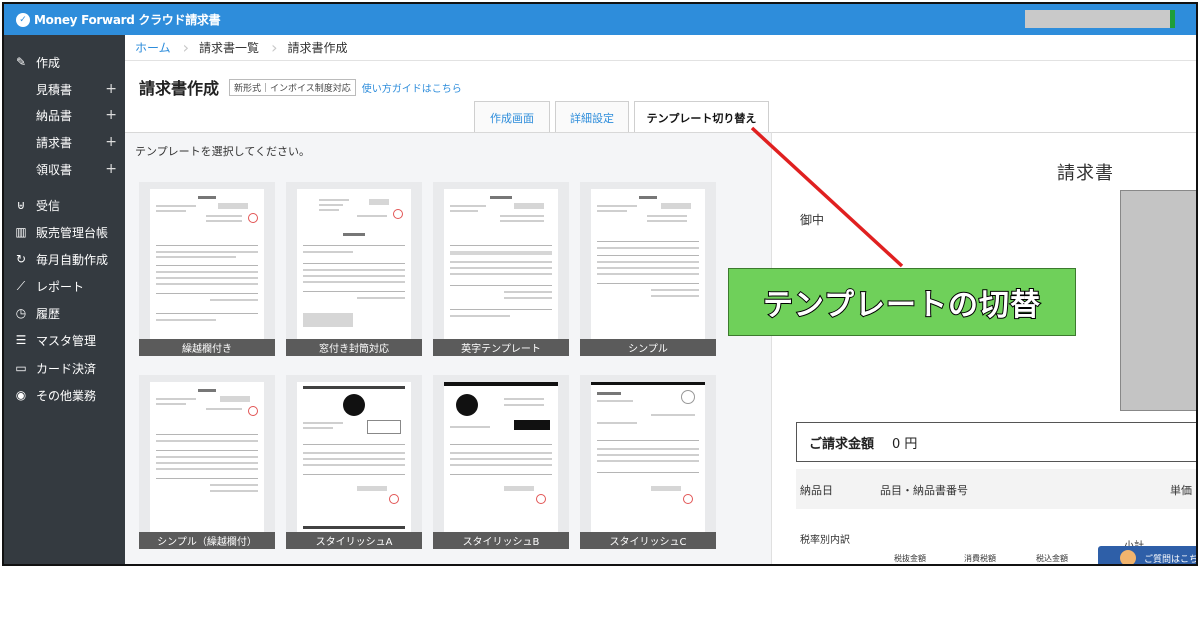 This screenshot has height=630, width=1200. What do you see at coordinates (64, 313) in the screenshot?
I see `sidebar-item-history: ◷ 履歴` at bounding box center [64, 313].